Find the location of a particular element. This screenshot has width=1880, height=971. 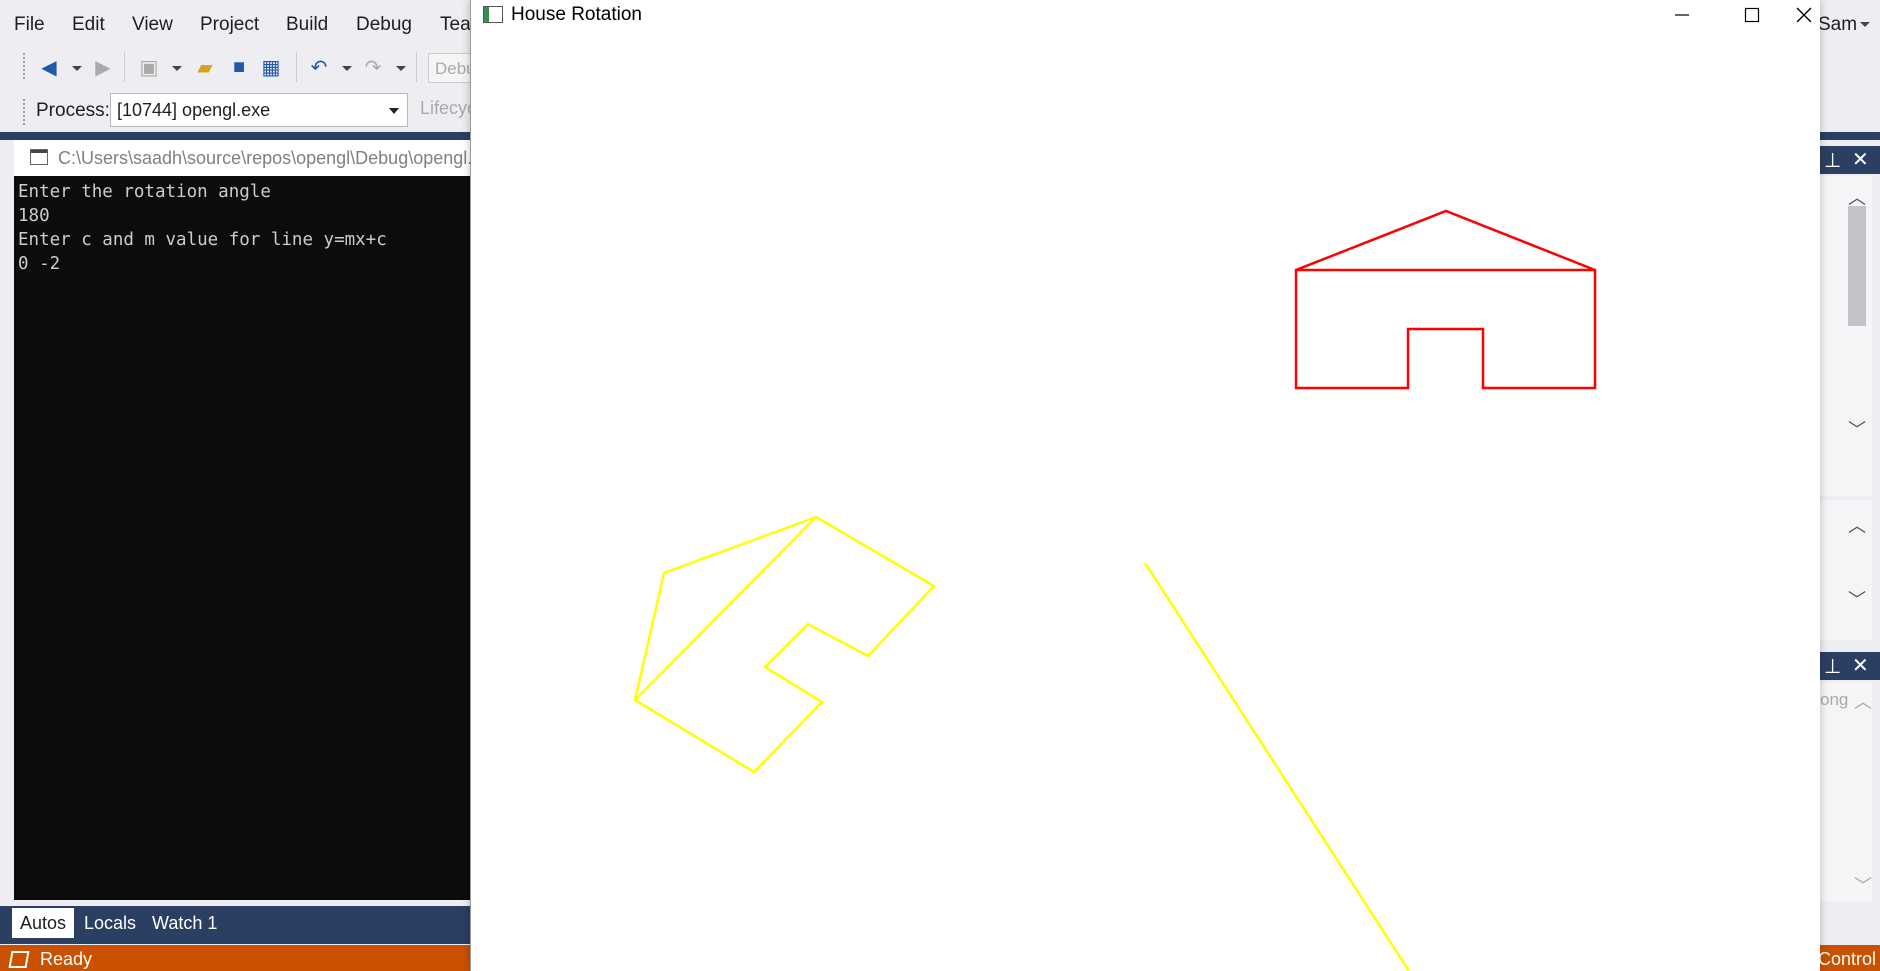

properties-panel: ︿ ﹀ is located at coordinates (1845, 336).